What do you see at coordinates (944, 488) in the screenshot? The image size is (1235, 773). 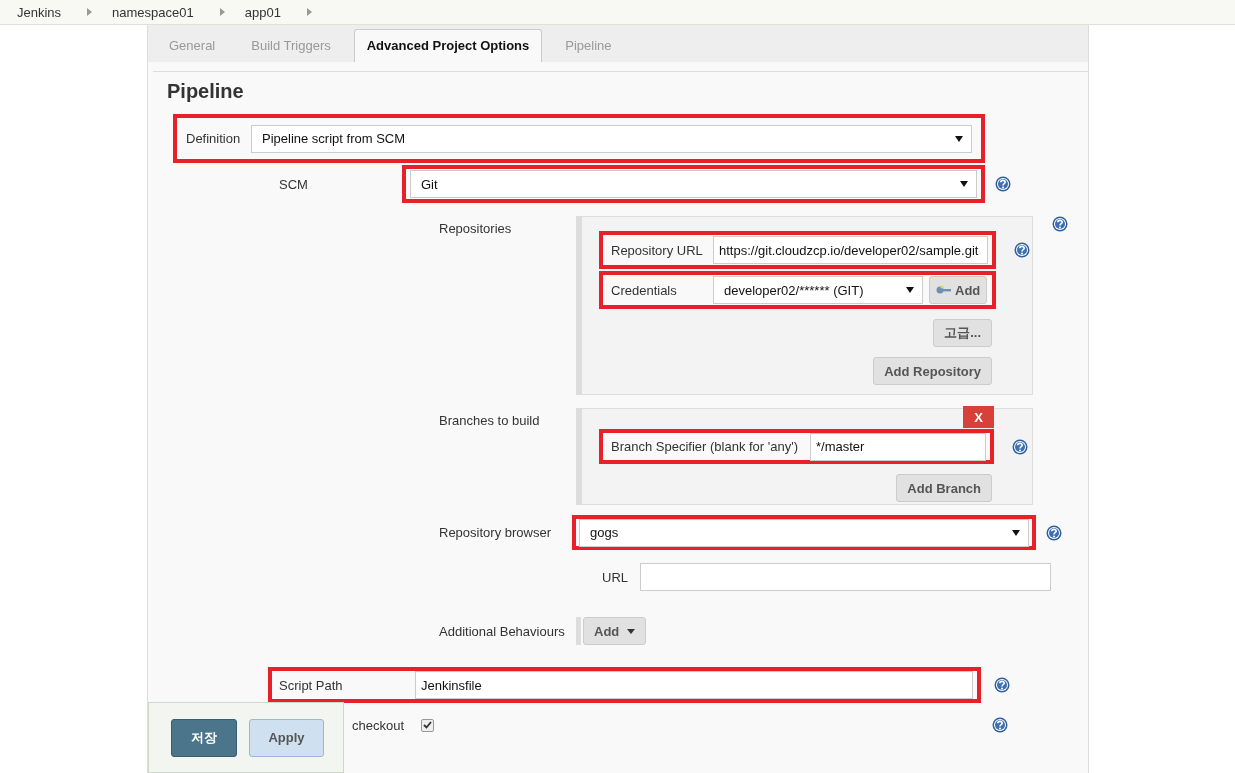 I see `add-branch-button: Add Branch` at bounding box center [944, 488].